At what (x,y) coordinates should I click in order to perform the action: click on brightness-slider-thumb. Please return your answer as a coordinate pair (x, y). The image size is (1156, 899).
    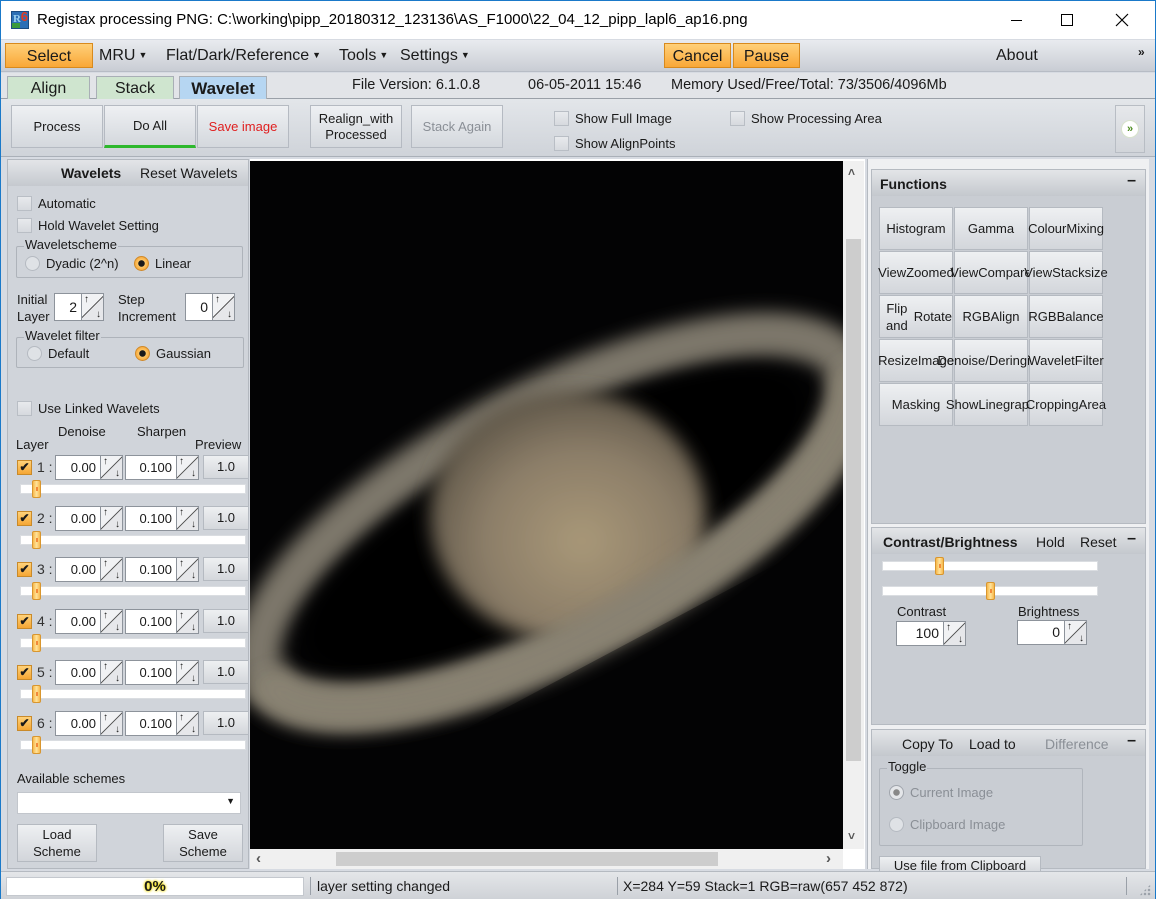
    Looking at the image, I should click on (990, 591).